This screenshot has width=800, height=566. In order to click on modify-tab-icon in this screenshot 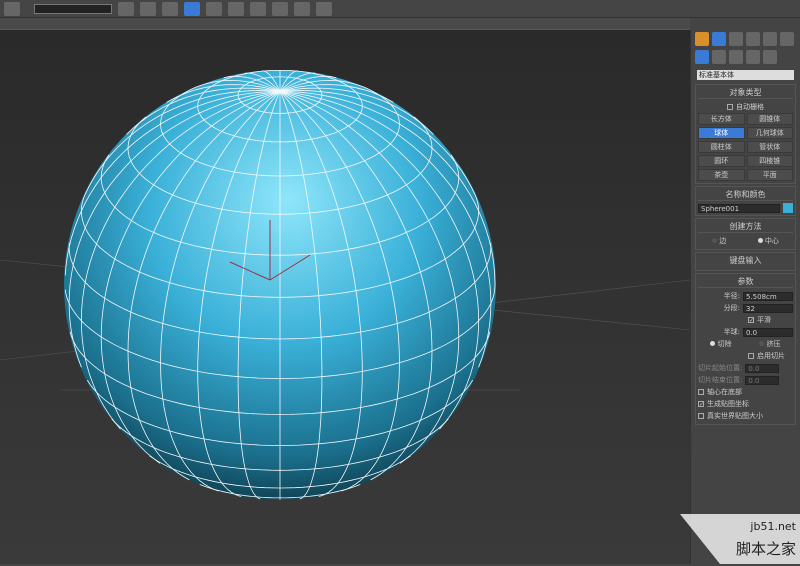, I will do `click(719, 39)`.